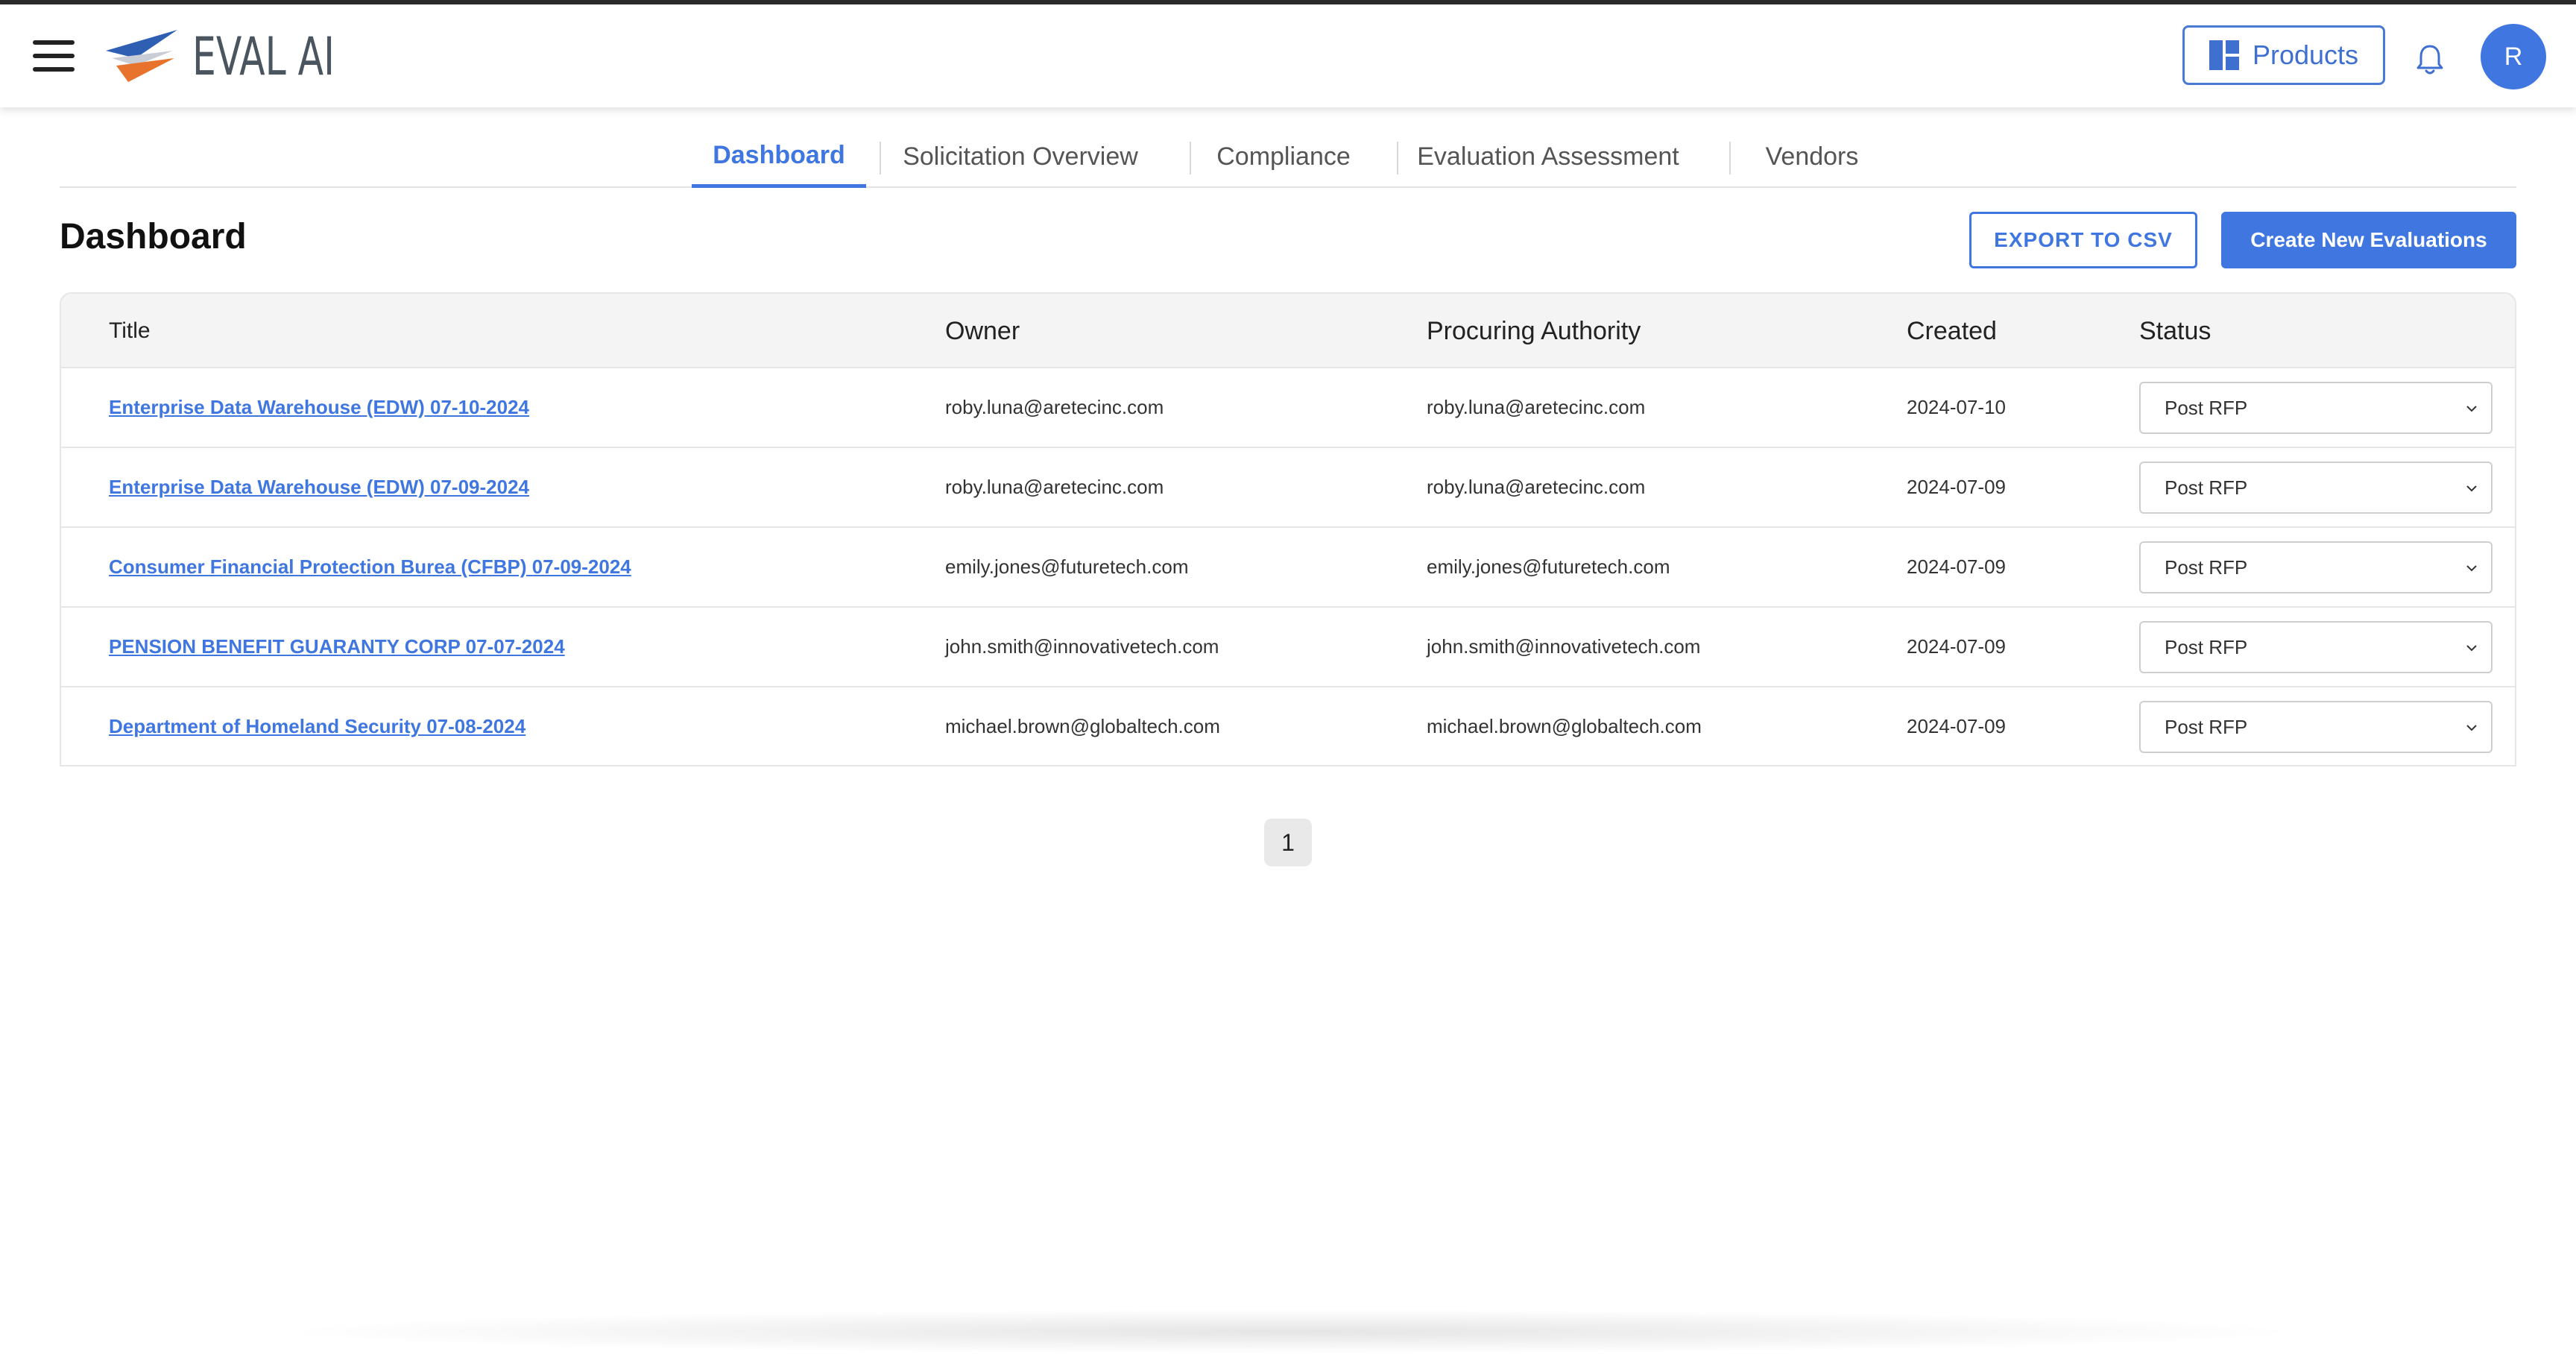  Describe the element at coordinates (153, 237) in the screenshot. I see `page-title: Dashboard` at that location.